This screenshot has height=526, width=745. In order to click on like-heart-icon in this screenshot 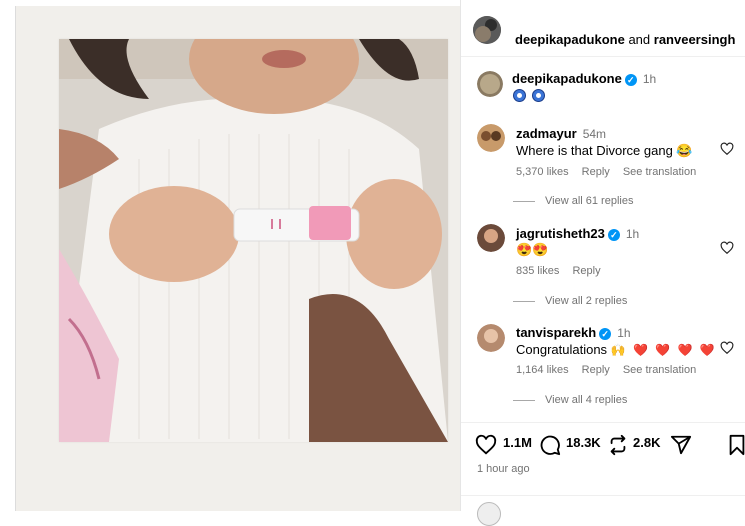, I will do `click(486, 445)`.